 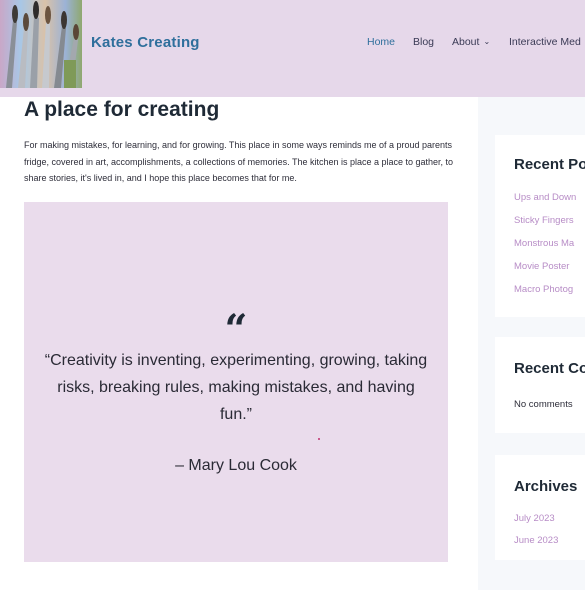 I want to click on nav-item-about: About ⌄, so click(x=471, y=42).